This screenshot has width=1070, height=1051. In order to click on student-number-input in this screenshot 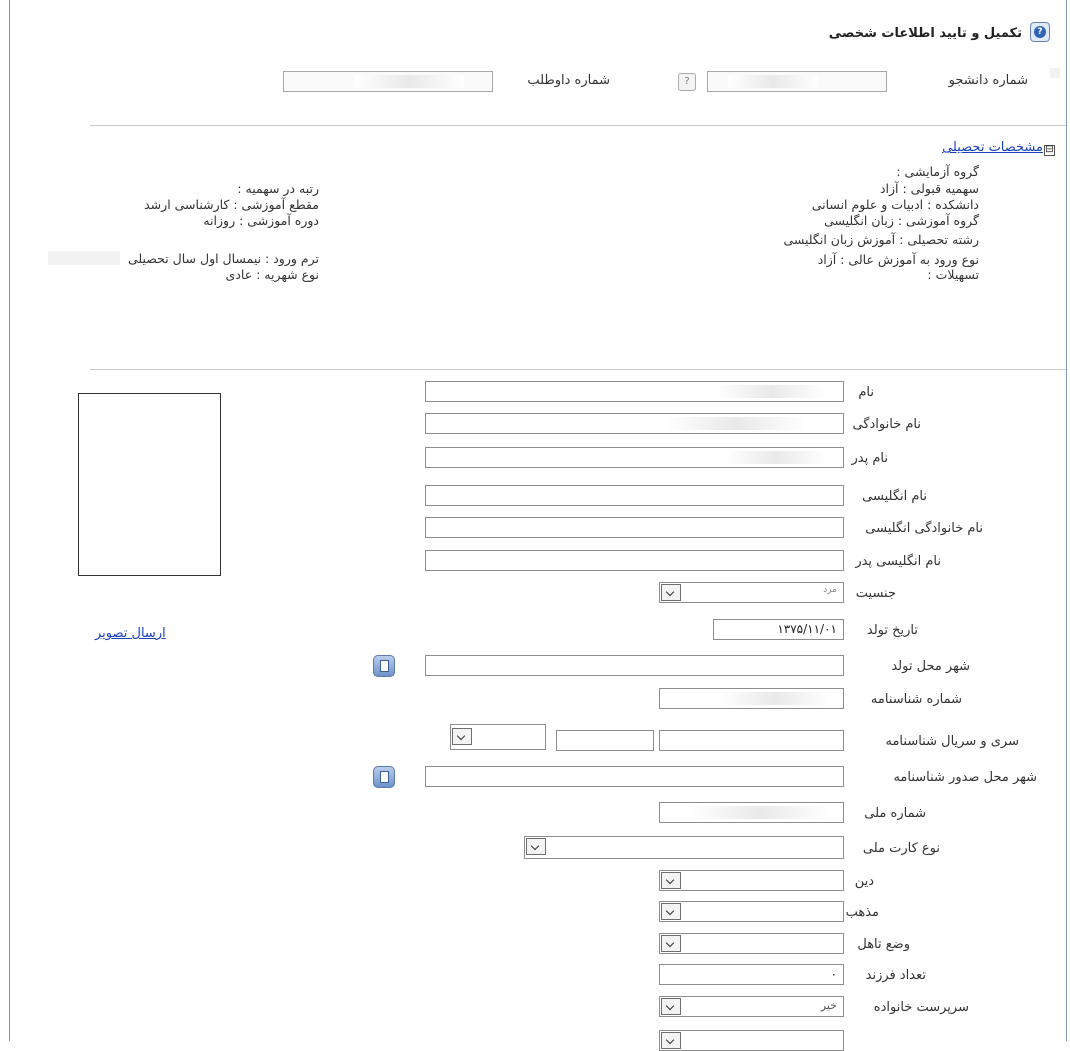, I will do `click(797, 81)`.